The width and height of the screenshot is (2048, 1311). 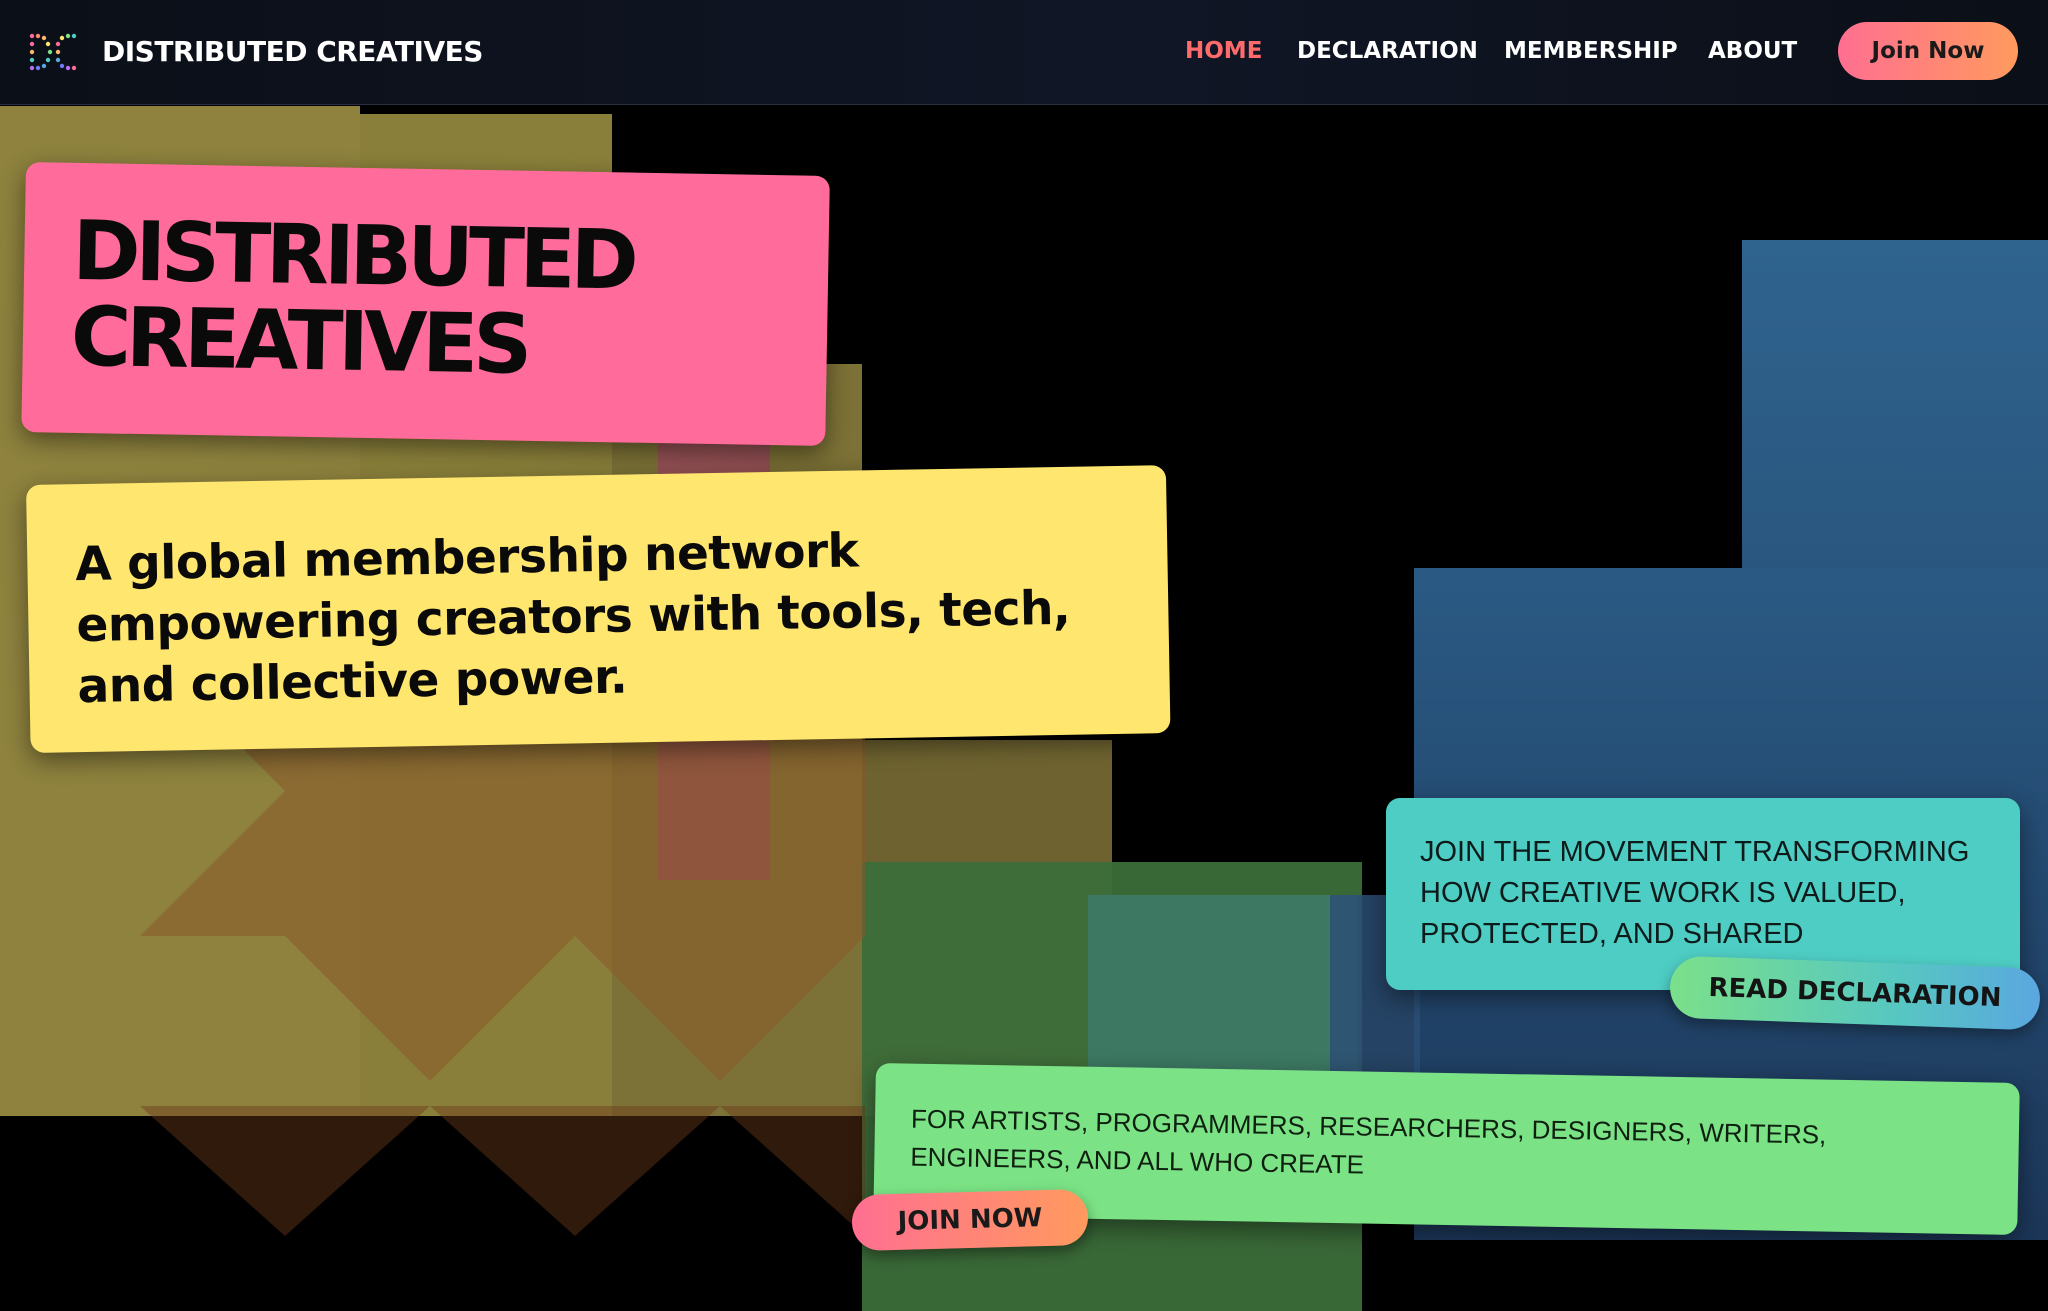 I want to click on nav-about: ABOUT, so click(x=1752, y=51).